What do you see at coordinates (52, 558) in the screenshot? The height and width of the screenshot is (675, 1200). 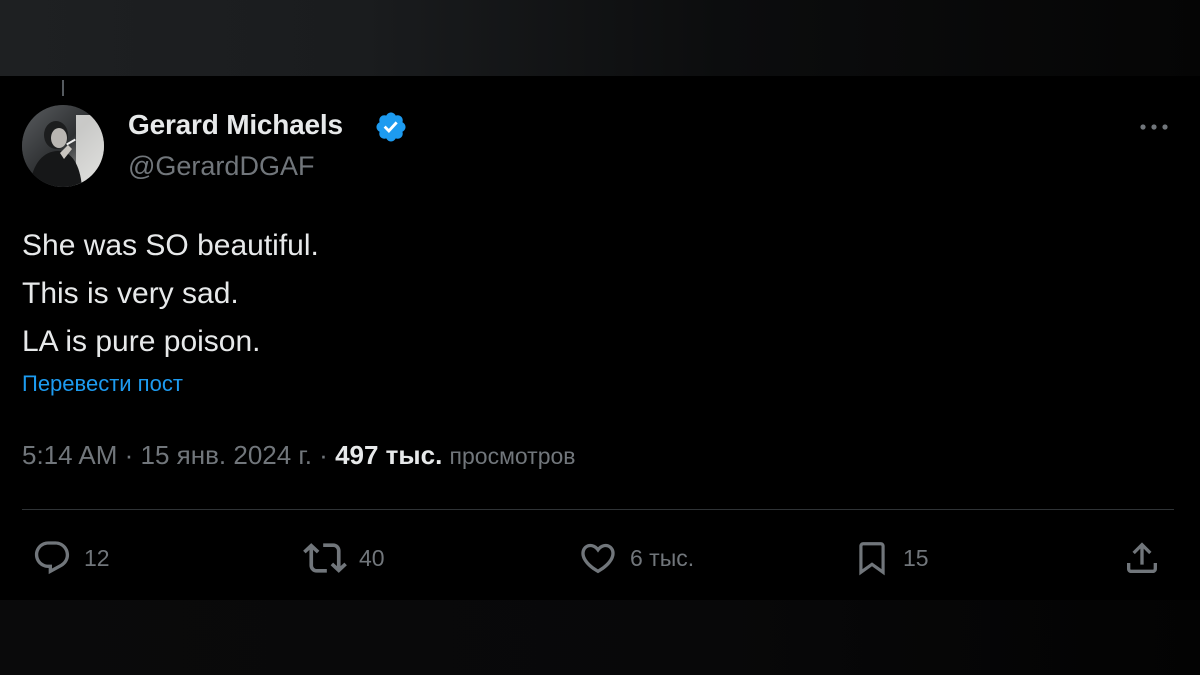 I see `reply-icon` at bounding box center [52, 558].